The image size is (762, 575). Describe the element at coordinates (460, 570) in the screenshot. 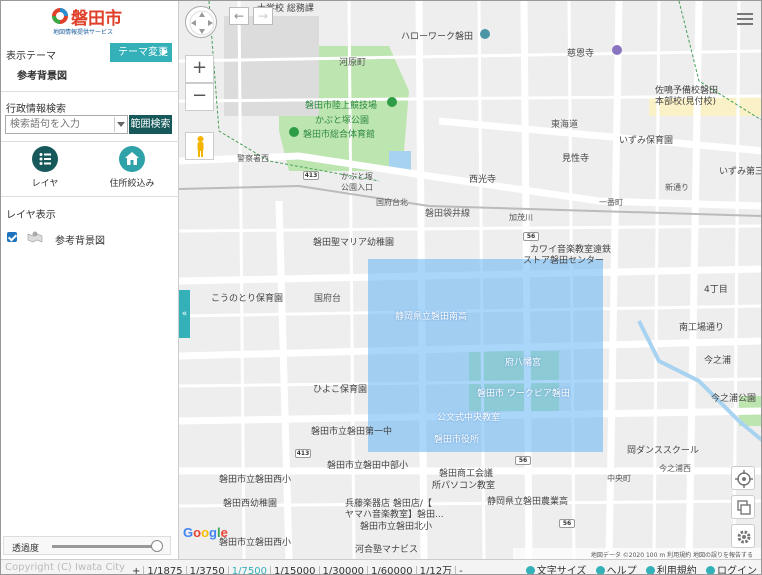

I see `scale-option: -` at that location.